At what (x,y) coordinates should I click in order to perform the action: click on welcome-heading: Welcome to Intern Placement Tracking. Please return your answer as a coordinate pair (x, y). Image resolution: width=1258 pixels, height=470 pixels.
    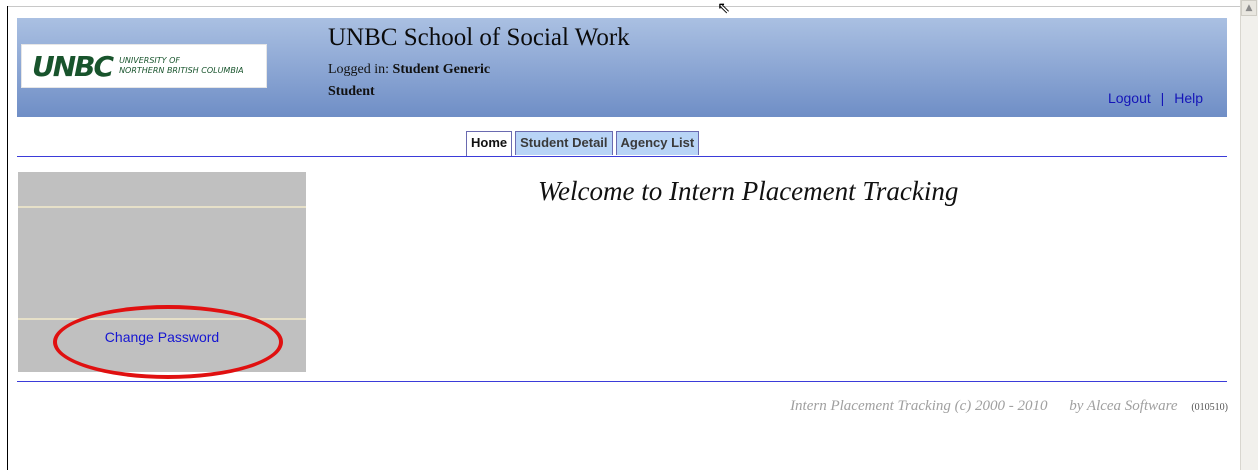
    Looking at the image, I should click on (748, 191).